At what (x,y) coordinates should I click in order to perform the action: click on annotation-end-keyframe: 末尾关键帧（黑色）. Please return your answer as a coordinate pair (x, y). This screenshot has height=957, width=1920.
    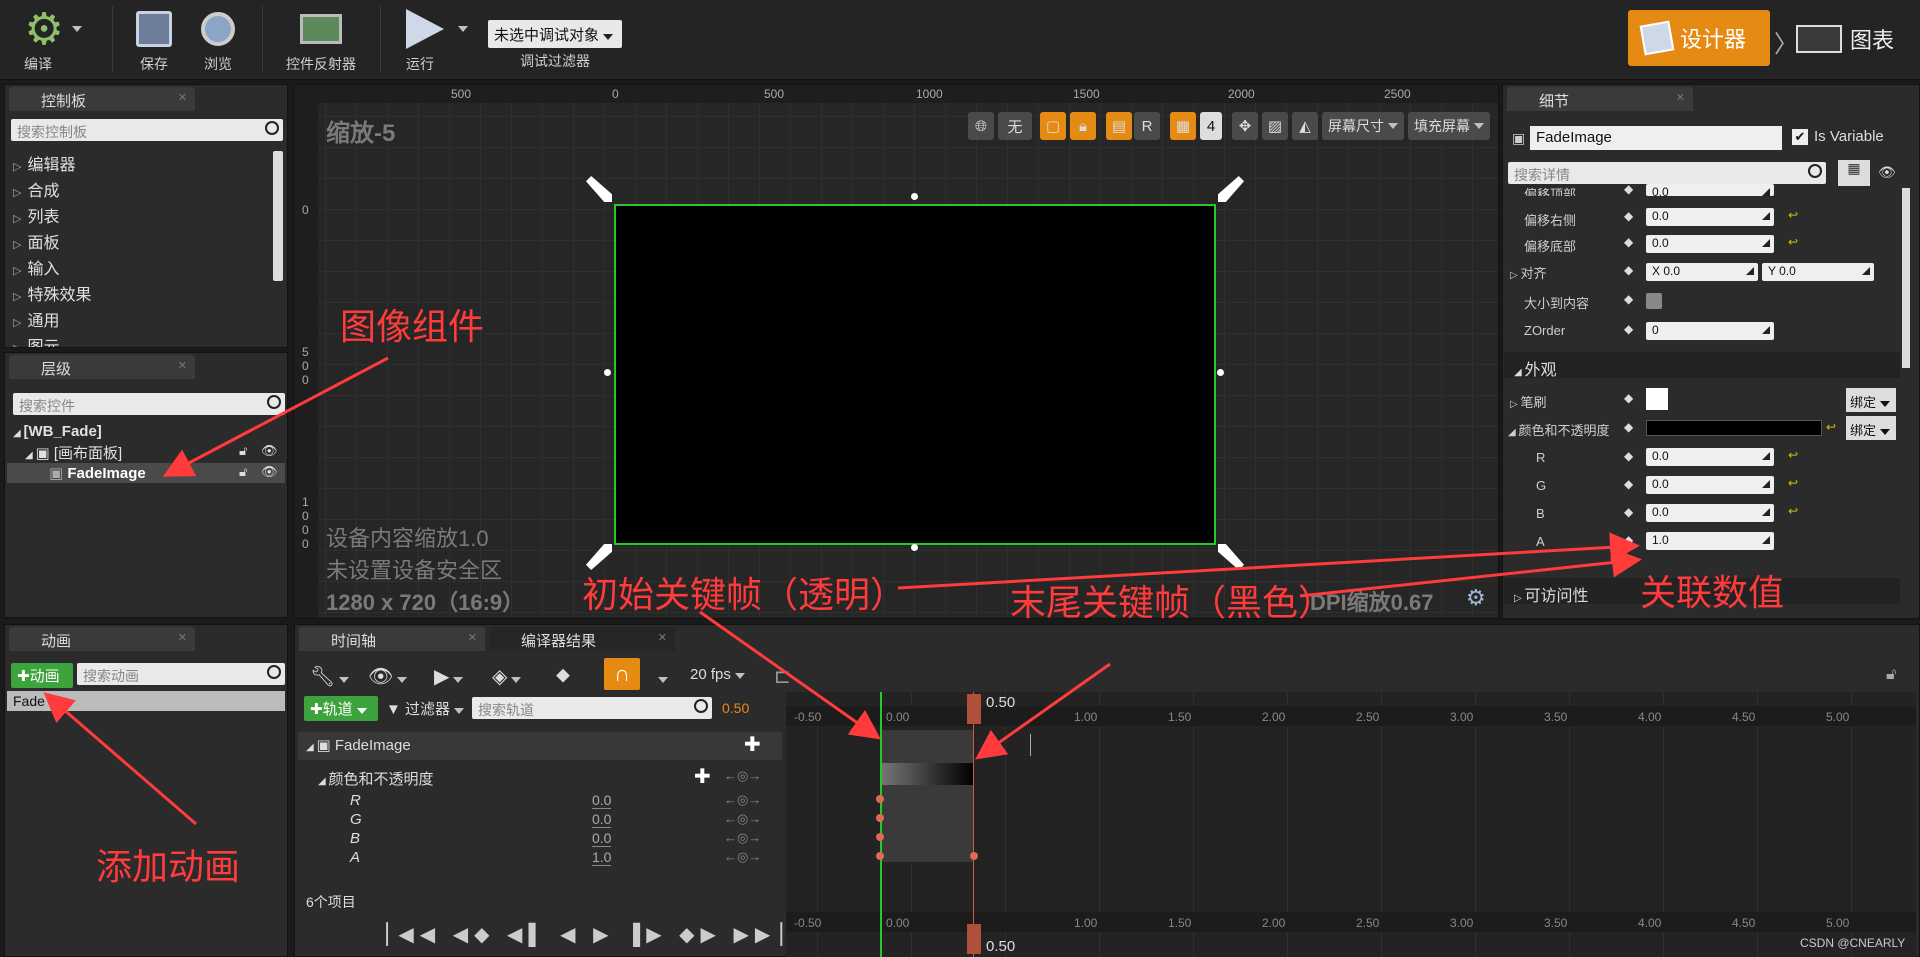
    Looking at the image, I should click on (1172, 602).